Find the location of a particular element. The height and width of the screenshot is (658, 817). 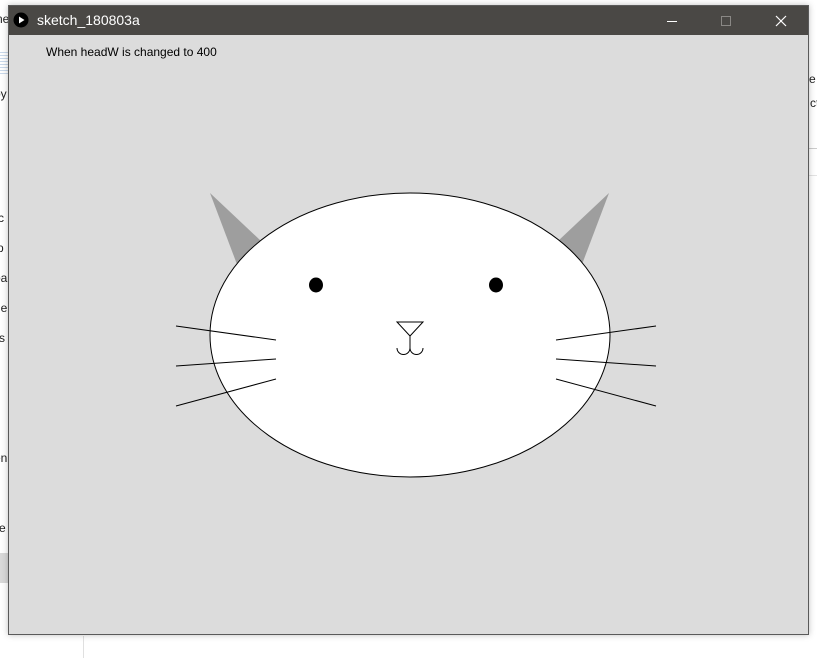

maximize-icon is located at coordinates (726, 20).